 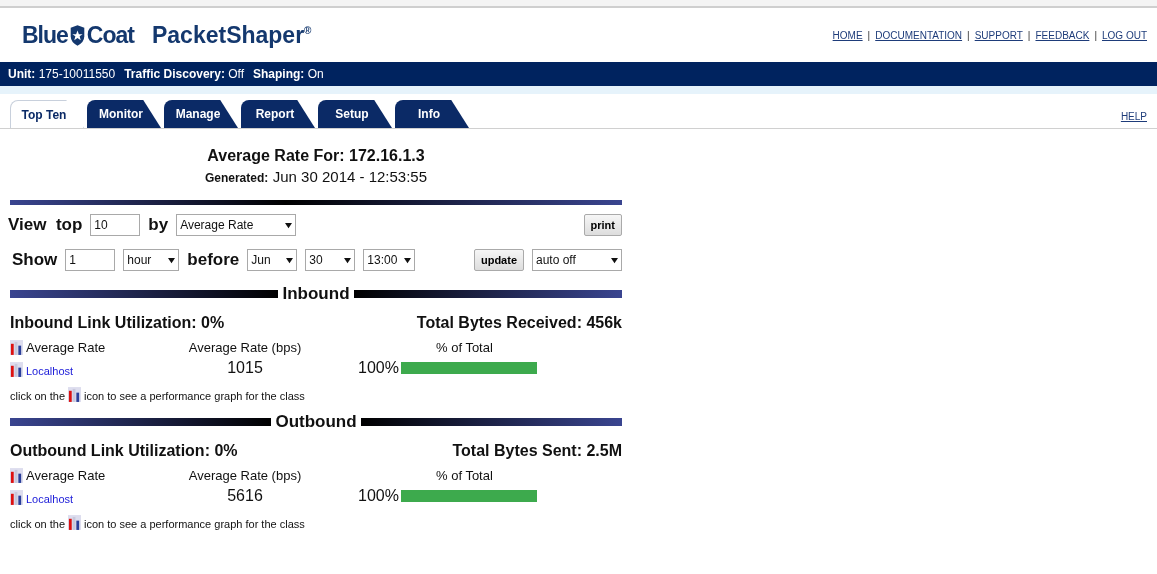 I want to click on link-utilization: Outbound Link Utilization: 0%, so click(x=124, y=451).